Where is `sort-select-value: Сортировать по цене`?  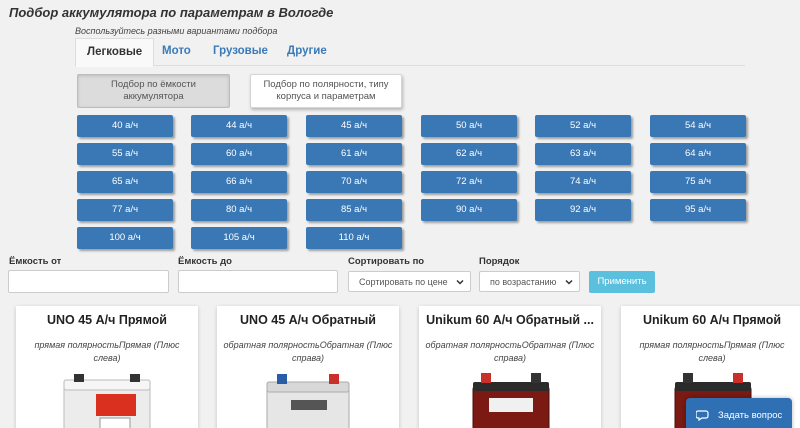 sort-select-value: Сортировать по цене is located at coordinates (403, 281).